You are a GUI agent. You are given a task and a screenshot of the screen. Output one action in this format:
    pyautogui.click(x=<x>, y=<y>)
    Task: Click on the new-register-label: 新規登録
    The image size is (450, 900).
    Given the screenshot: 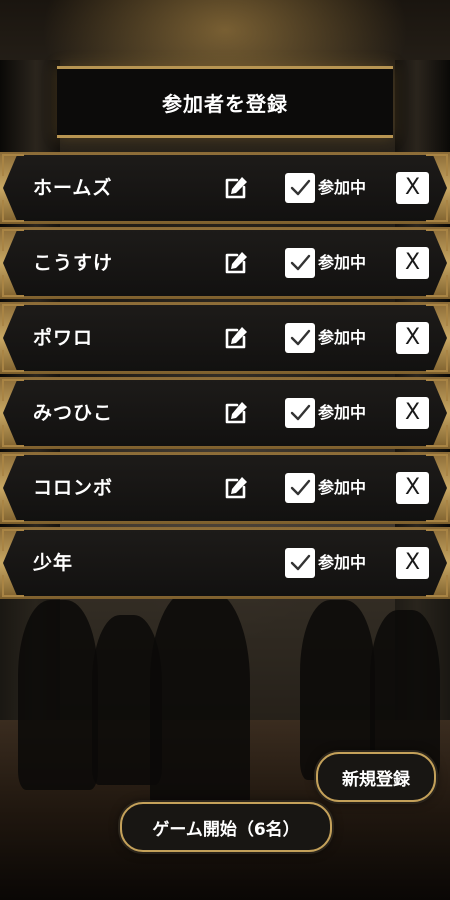 What is the action you would take?
    pyautogui.click(x=376, y=779)
    